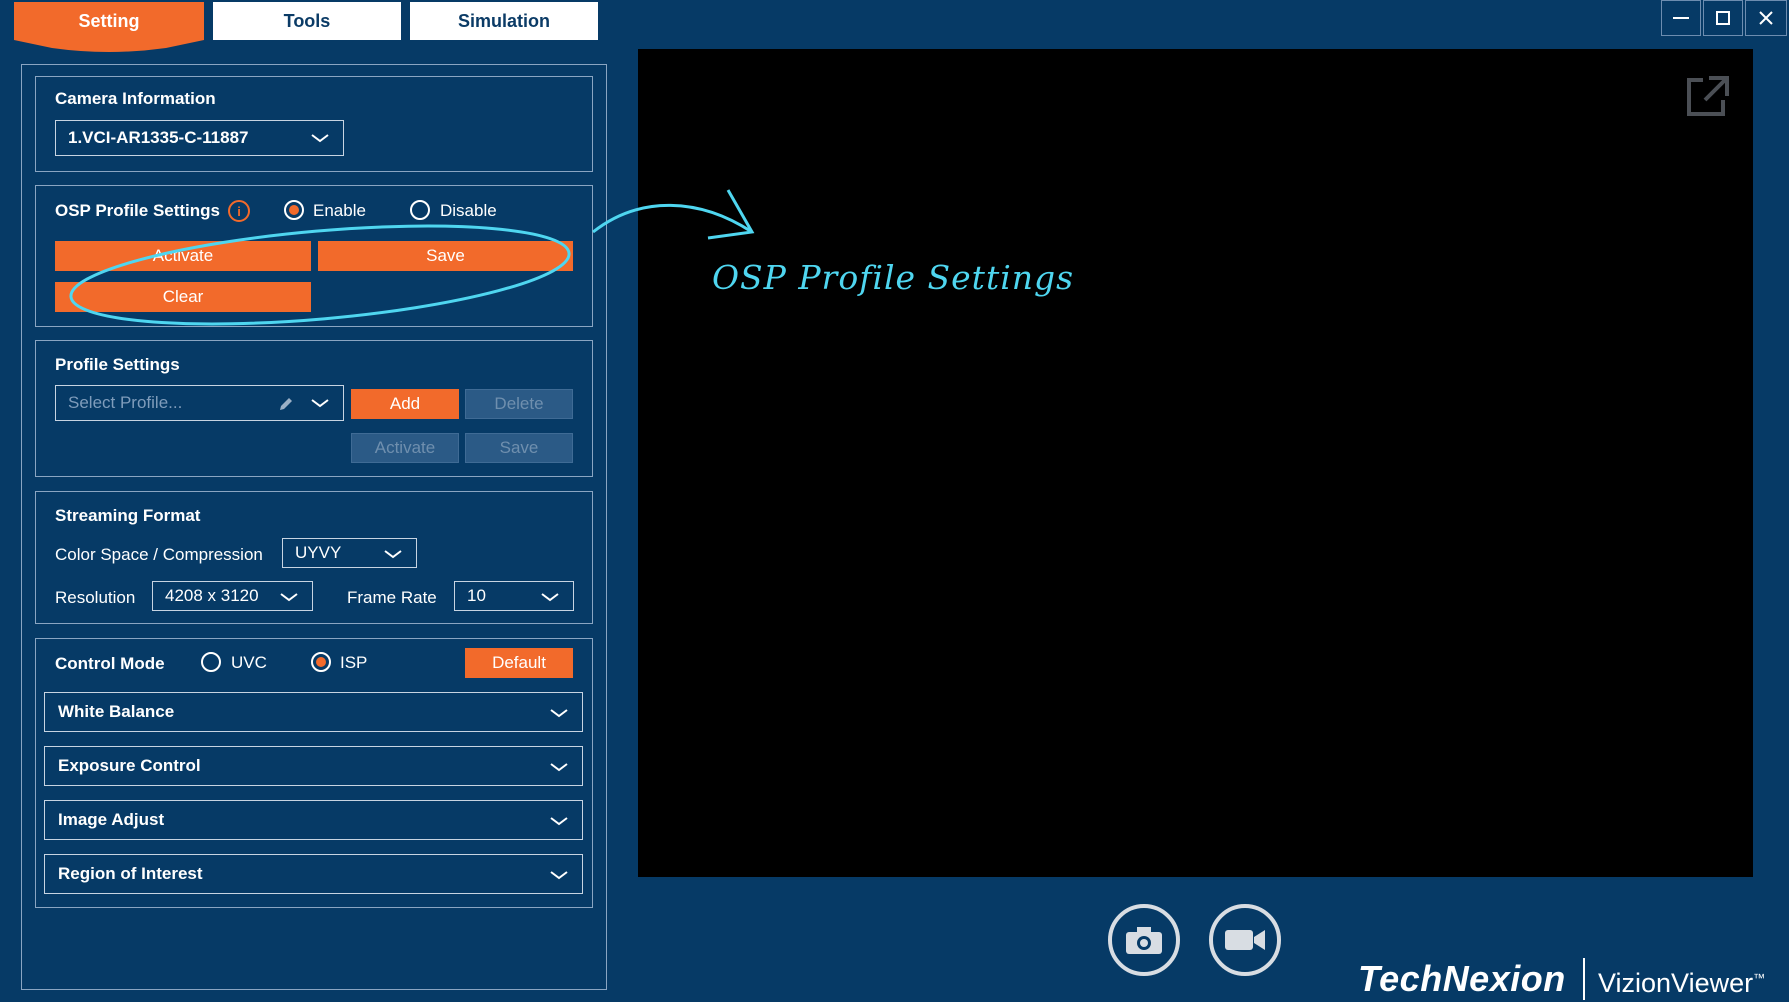 The image size is (1789, 1002). Describe the element at coordinates (313, 766) in the screenshot. I see `exposure-control-accordion: Exposure Control` at that location.